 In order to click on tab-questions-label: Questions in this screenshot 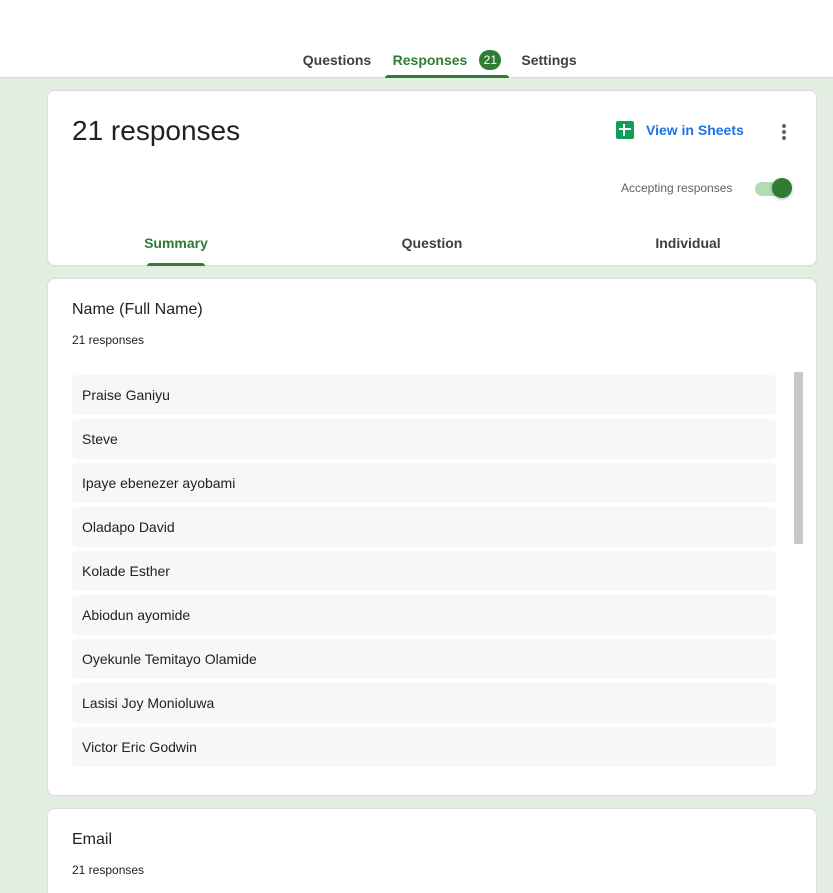, I will do `click(337, 60)`.